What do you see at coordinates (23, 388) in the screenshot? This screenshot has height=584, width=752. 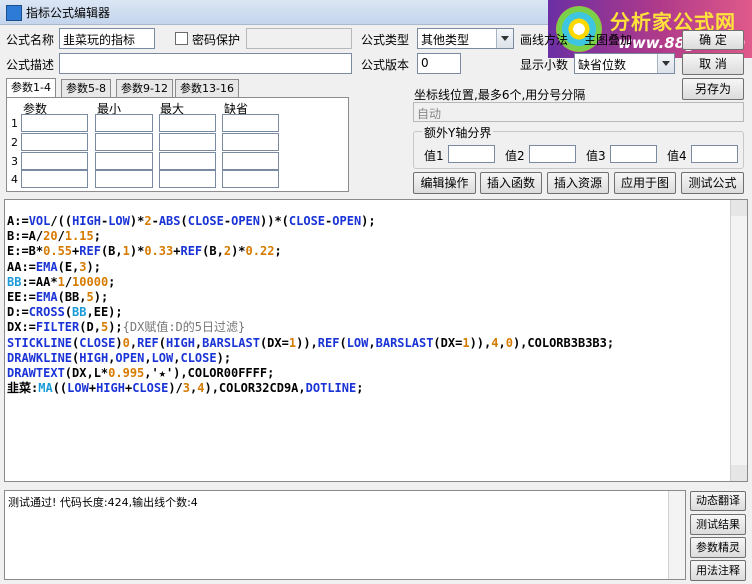 I see `code-token: 韭菜:` at bounding box center [23, 388].